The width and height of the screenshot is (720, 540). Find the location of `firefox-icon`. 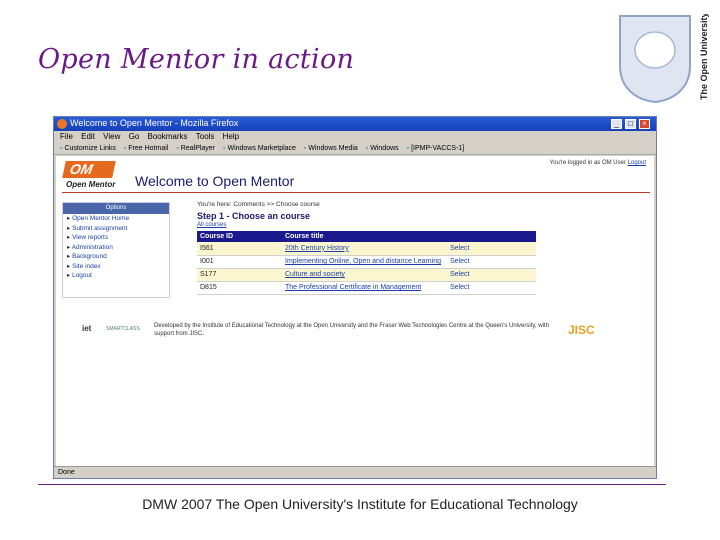

firefox-icon is located at coordinates (62, 124).